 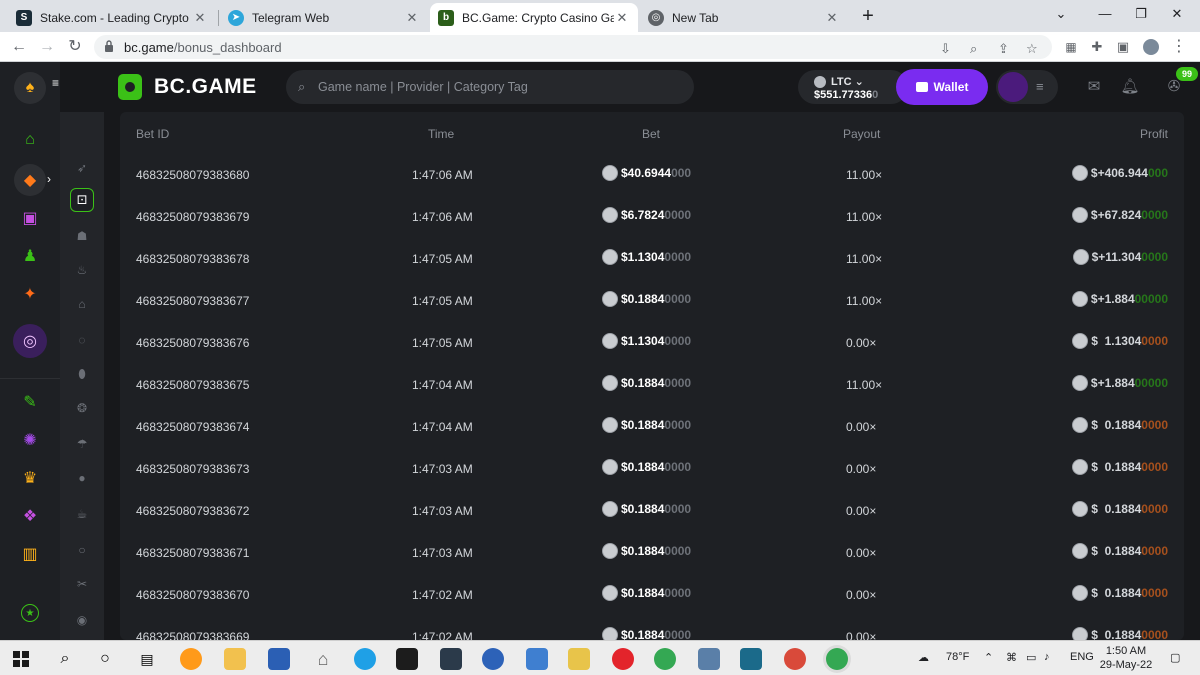 I want to click on side-panel-icon: ▣, so click(x=1123, y=47).